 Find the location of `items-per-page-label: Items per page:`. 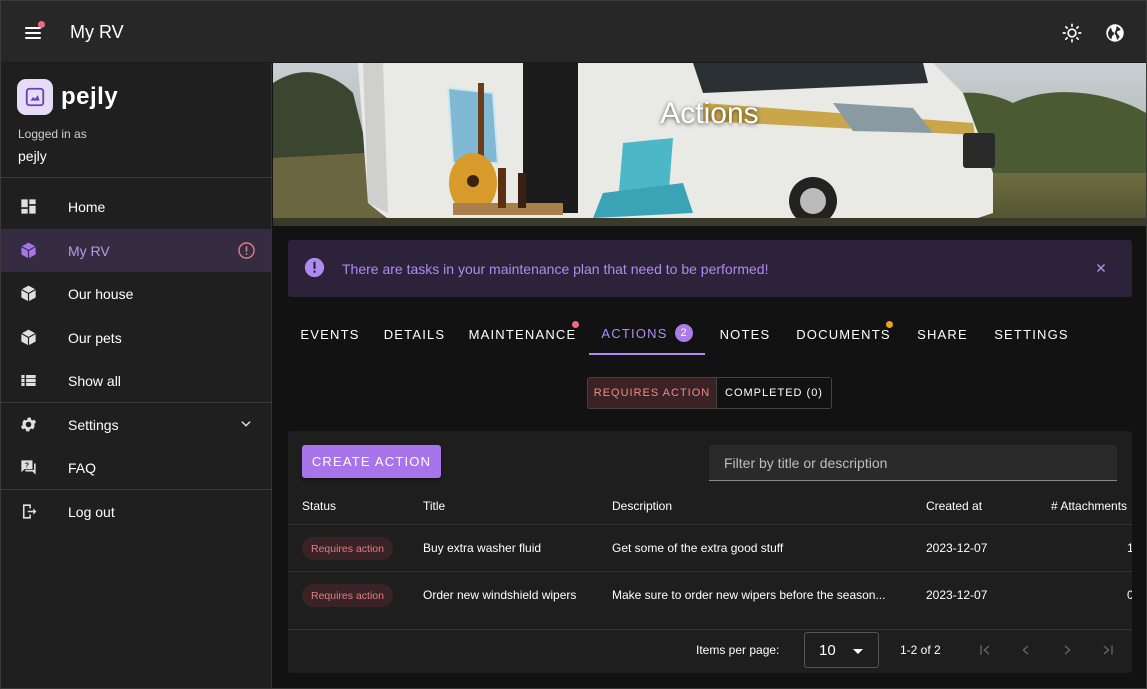

items-per-page-label: Items per page: is located at coordinates (738, 650).